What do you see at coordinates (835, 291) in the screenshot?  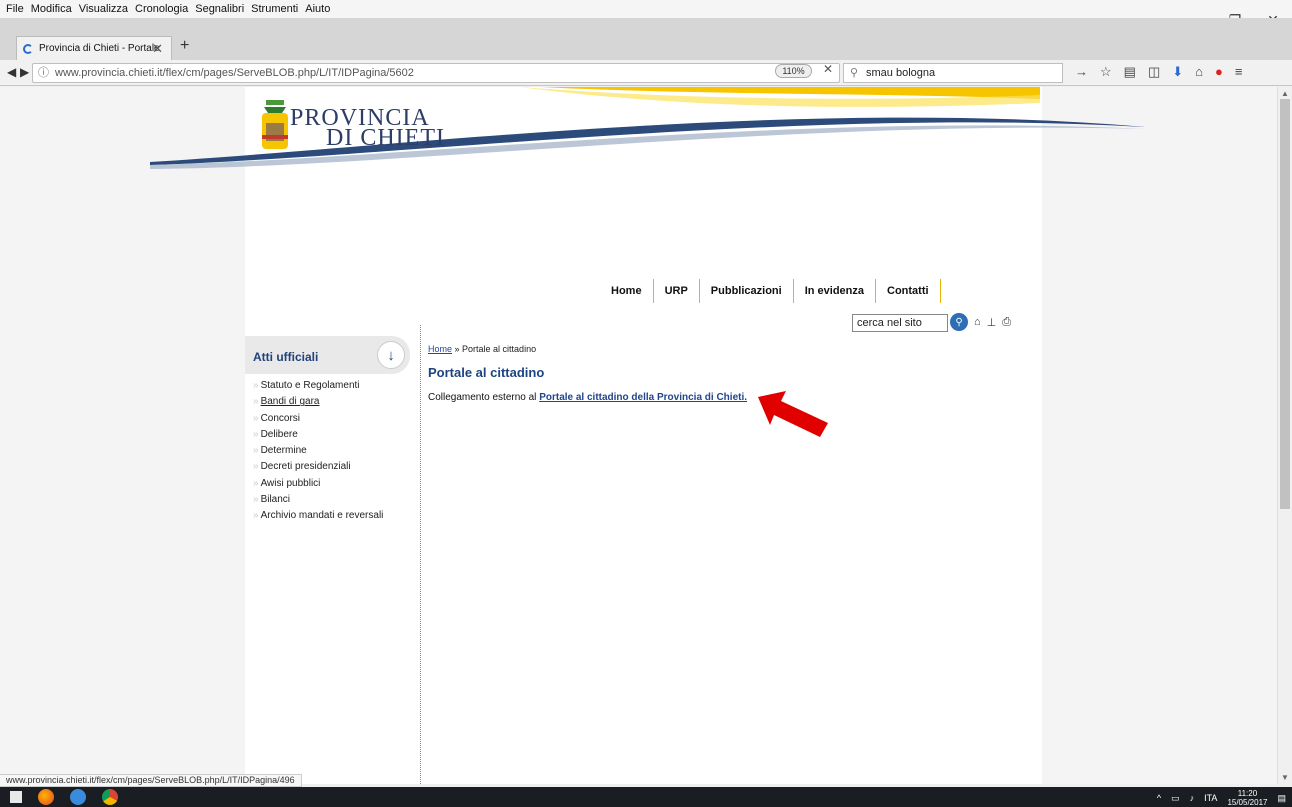 I see `nav-in-evidenza: In evidenza` at bounding box center [835, 291].